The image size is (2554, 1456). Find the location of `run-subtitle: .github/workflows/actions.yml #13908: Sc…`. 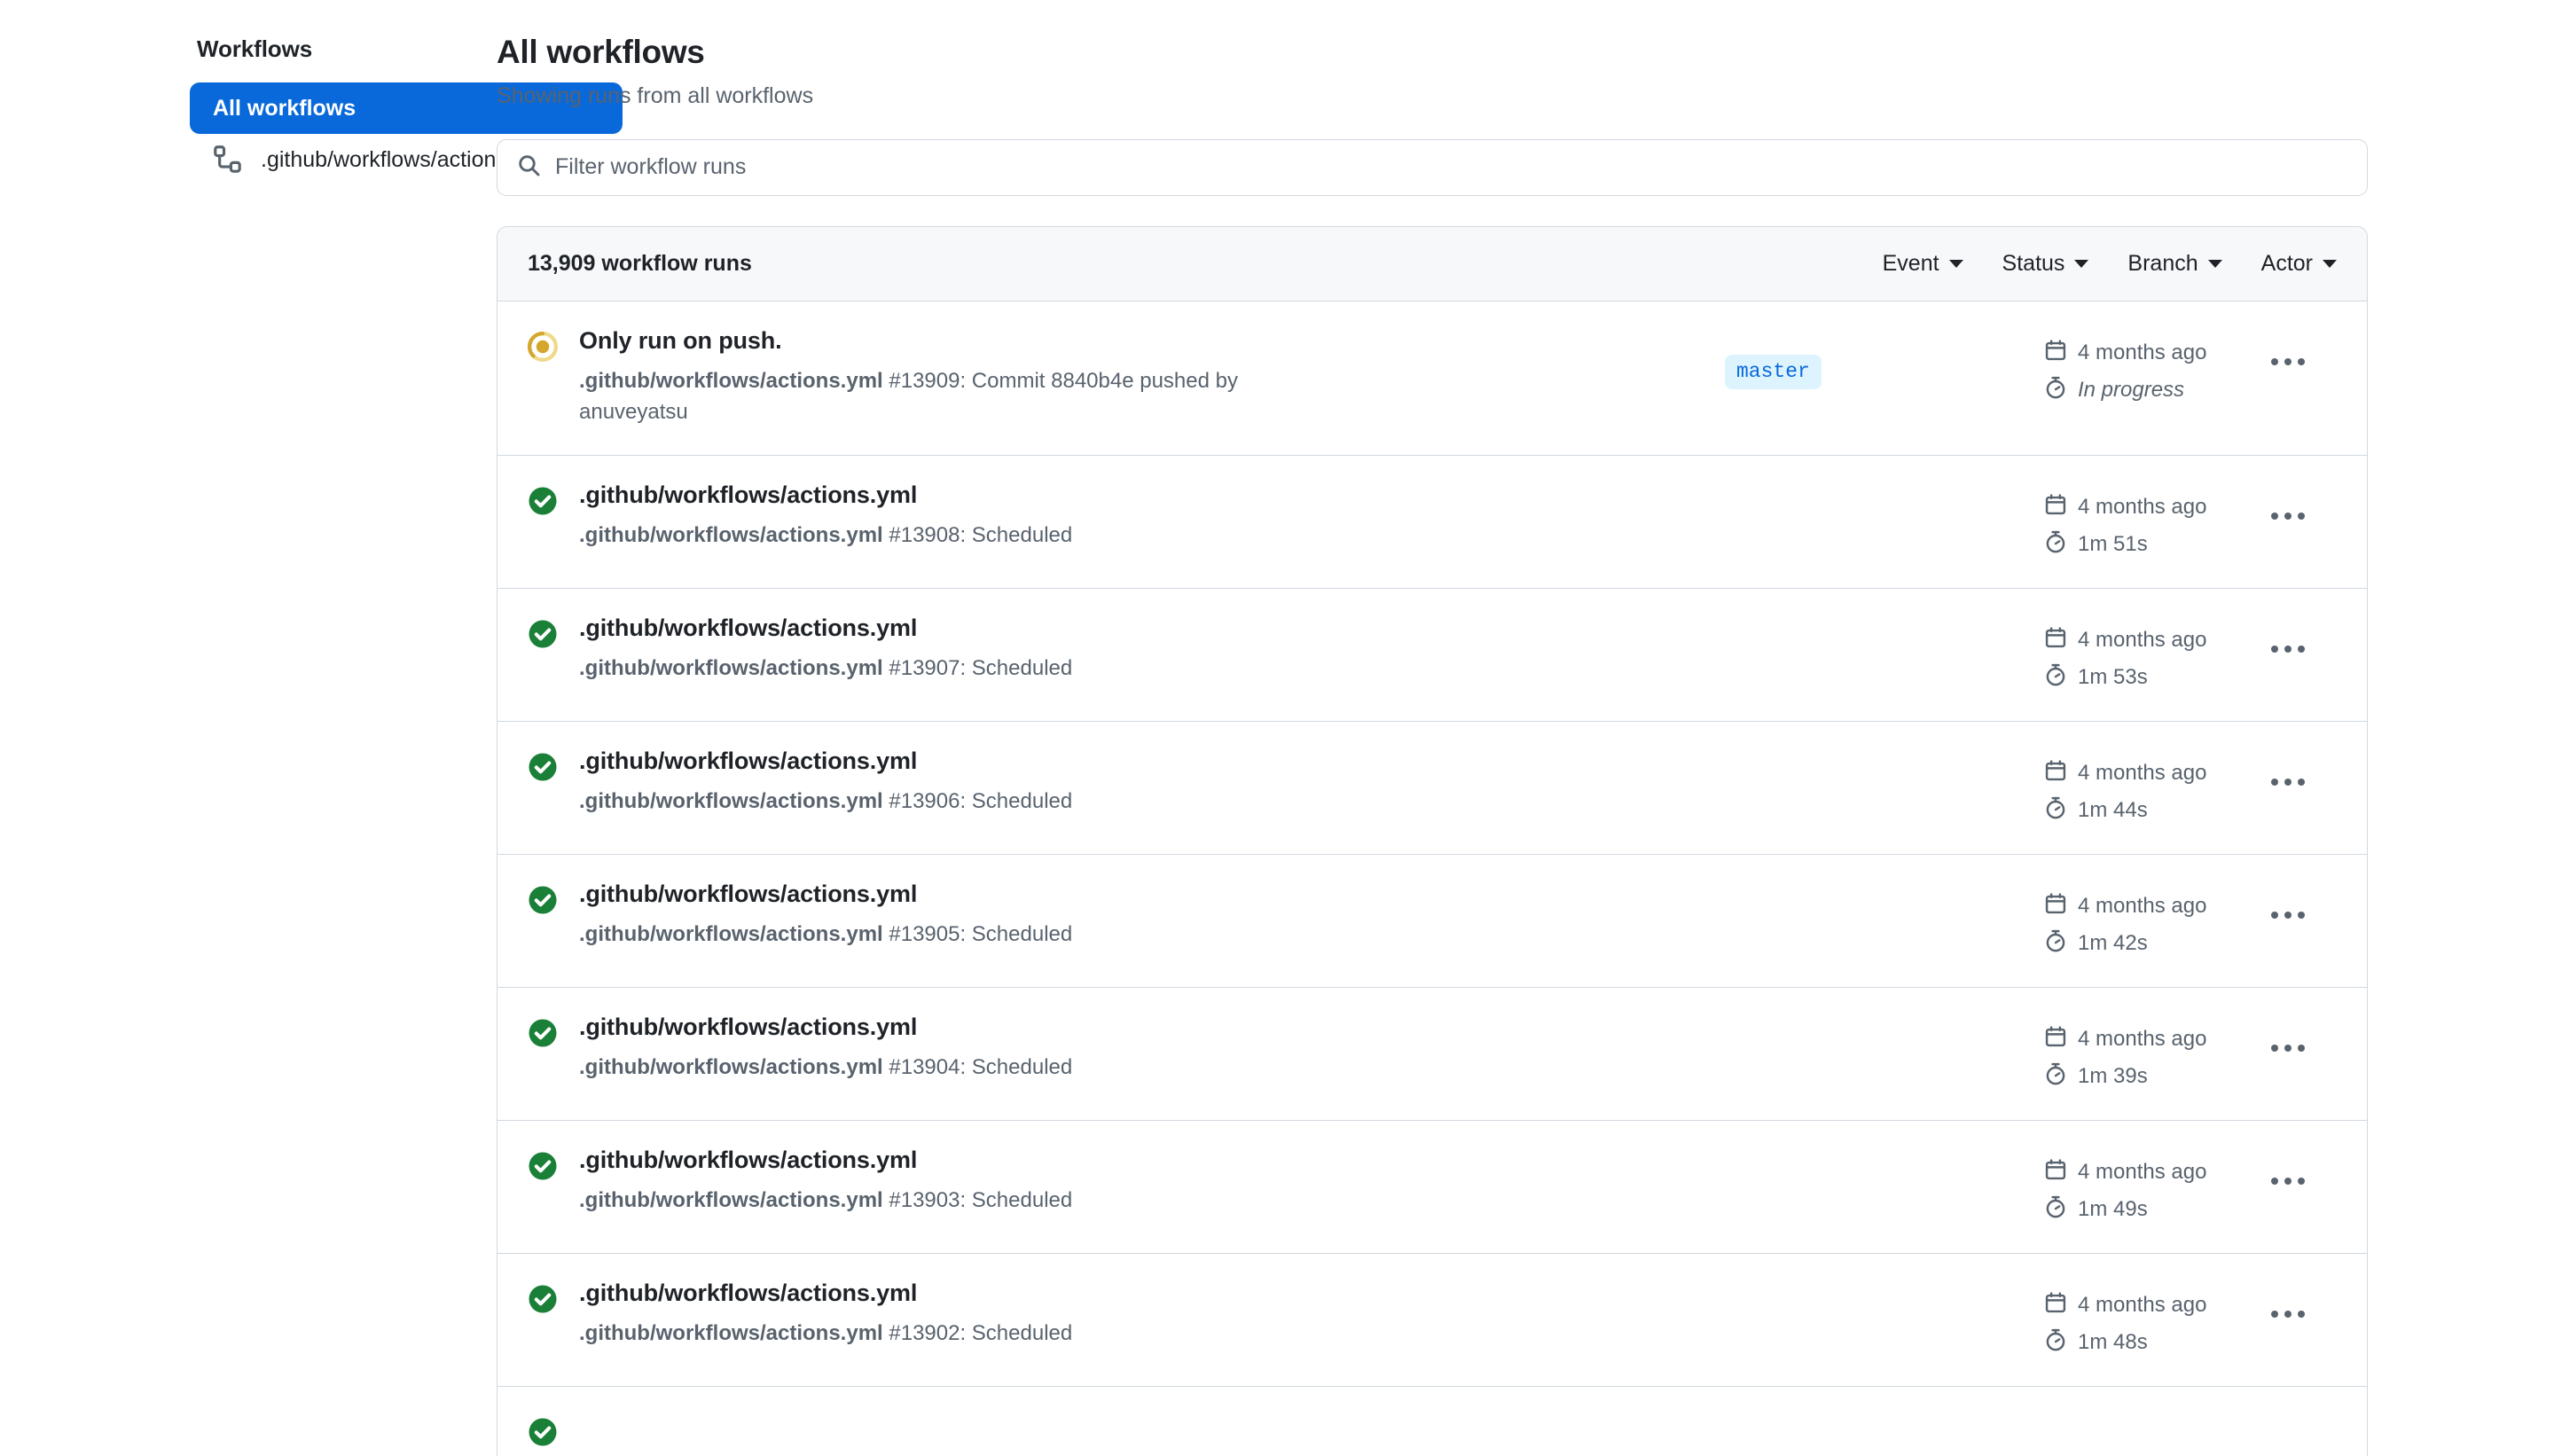

run-subtitle: .github/workflows/actions.yml #13908: Sc… is located at coordinates (934, 536).